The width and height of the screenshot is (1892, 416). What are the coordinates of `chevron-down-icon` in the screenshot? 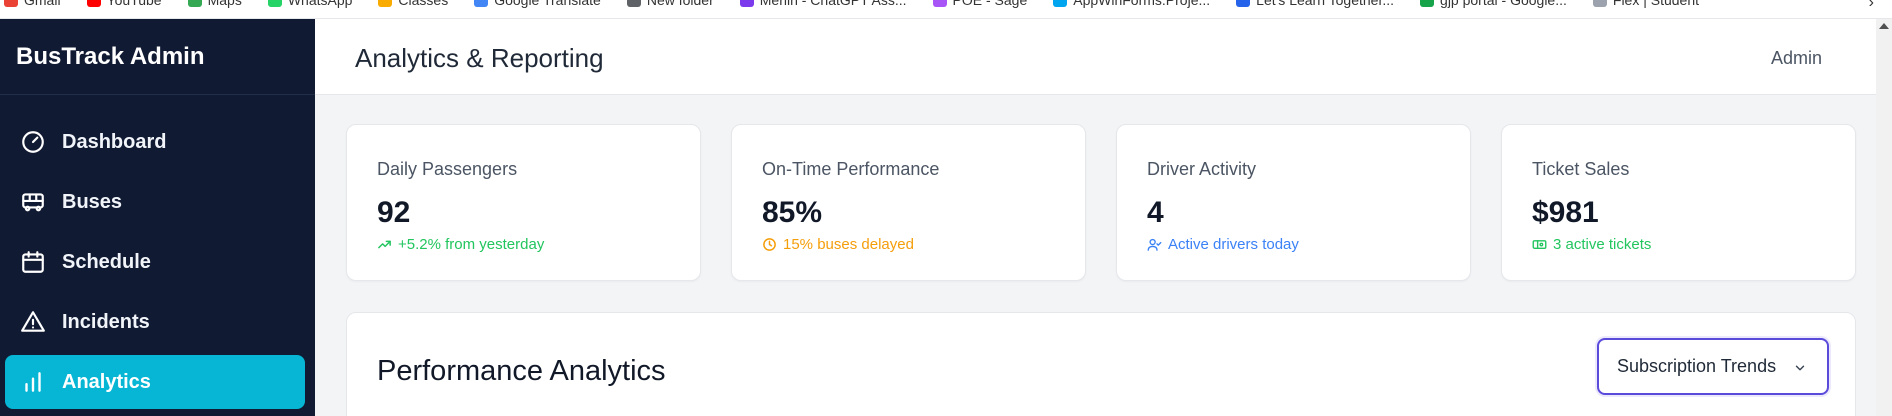 It's located at (1800, 368).